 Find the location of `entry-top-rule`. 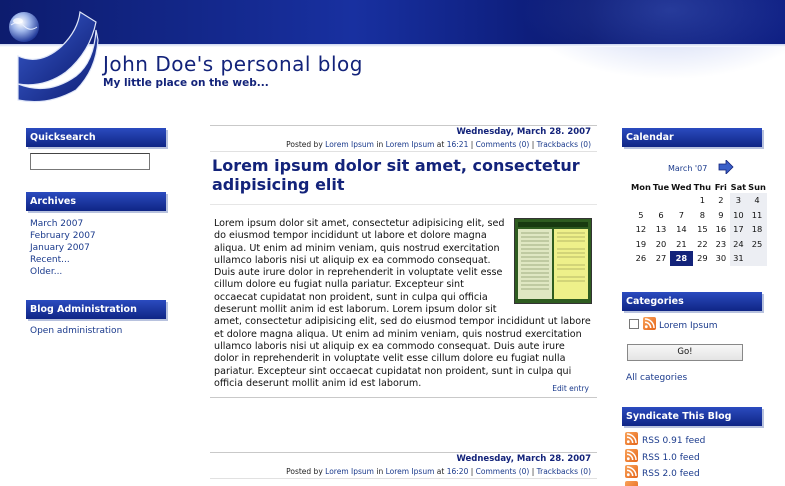

entry-top-rule is located at coordinates (403, 125).